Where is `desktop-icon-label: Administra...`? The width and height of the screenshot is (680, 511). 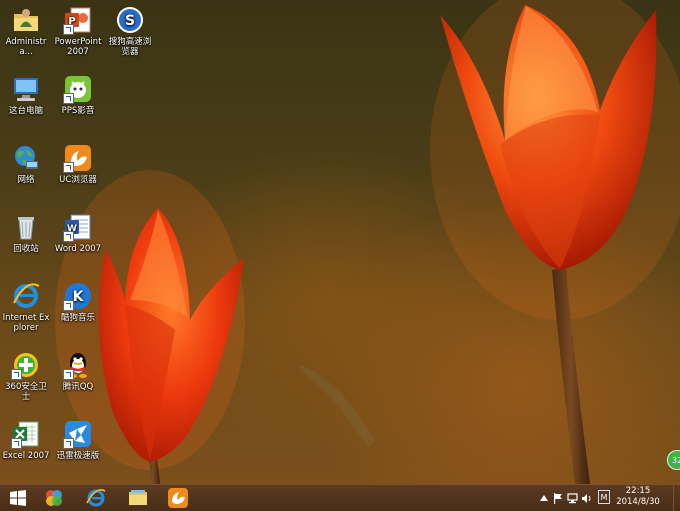
desktop-icon-label: Administra... is located at coordinates (26, 47).